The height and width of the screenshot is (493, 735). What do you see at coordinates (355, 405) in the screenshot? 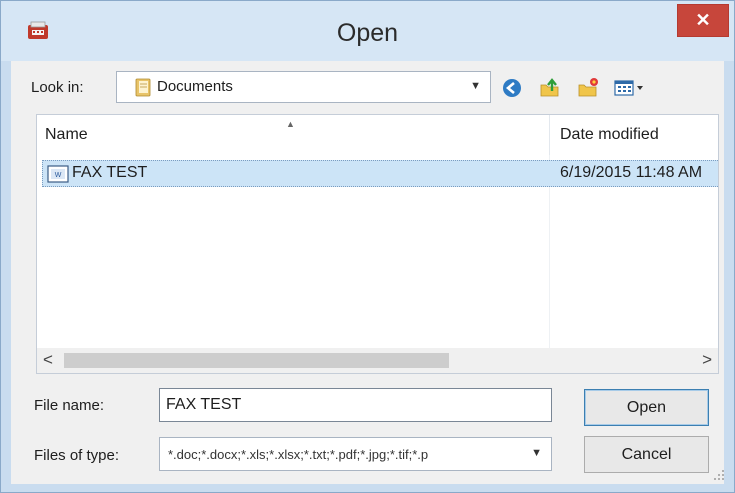
I see `file-name-field` at bounding box center [355, 405].